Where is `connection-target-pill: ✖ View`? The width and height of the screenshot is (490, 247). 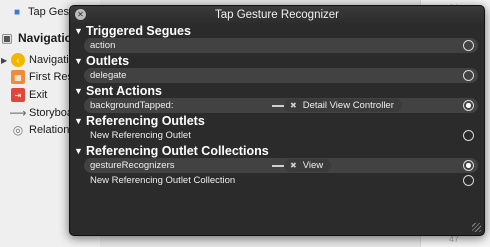
connection-target-pill: ✖ View is located at coordinates (308, 165).